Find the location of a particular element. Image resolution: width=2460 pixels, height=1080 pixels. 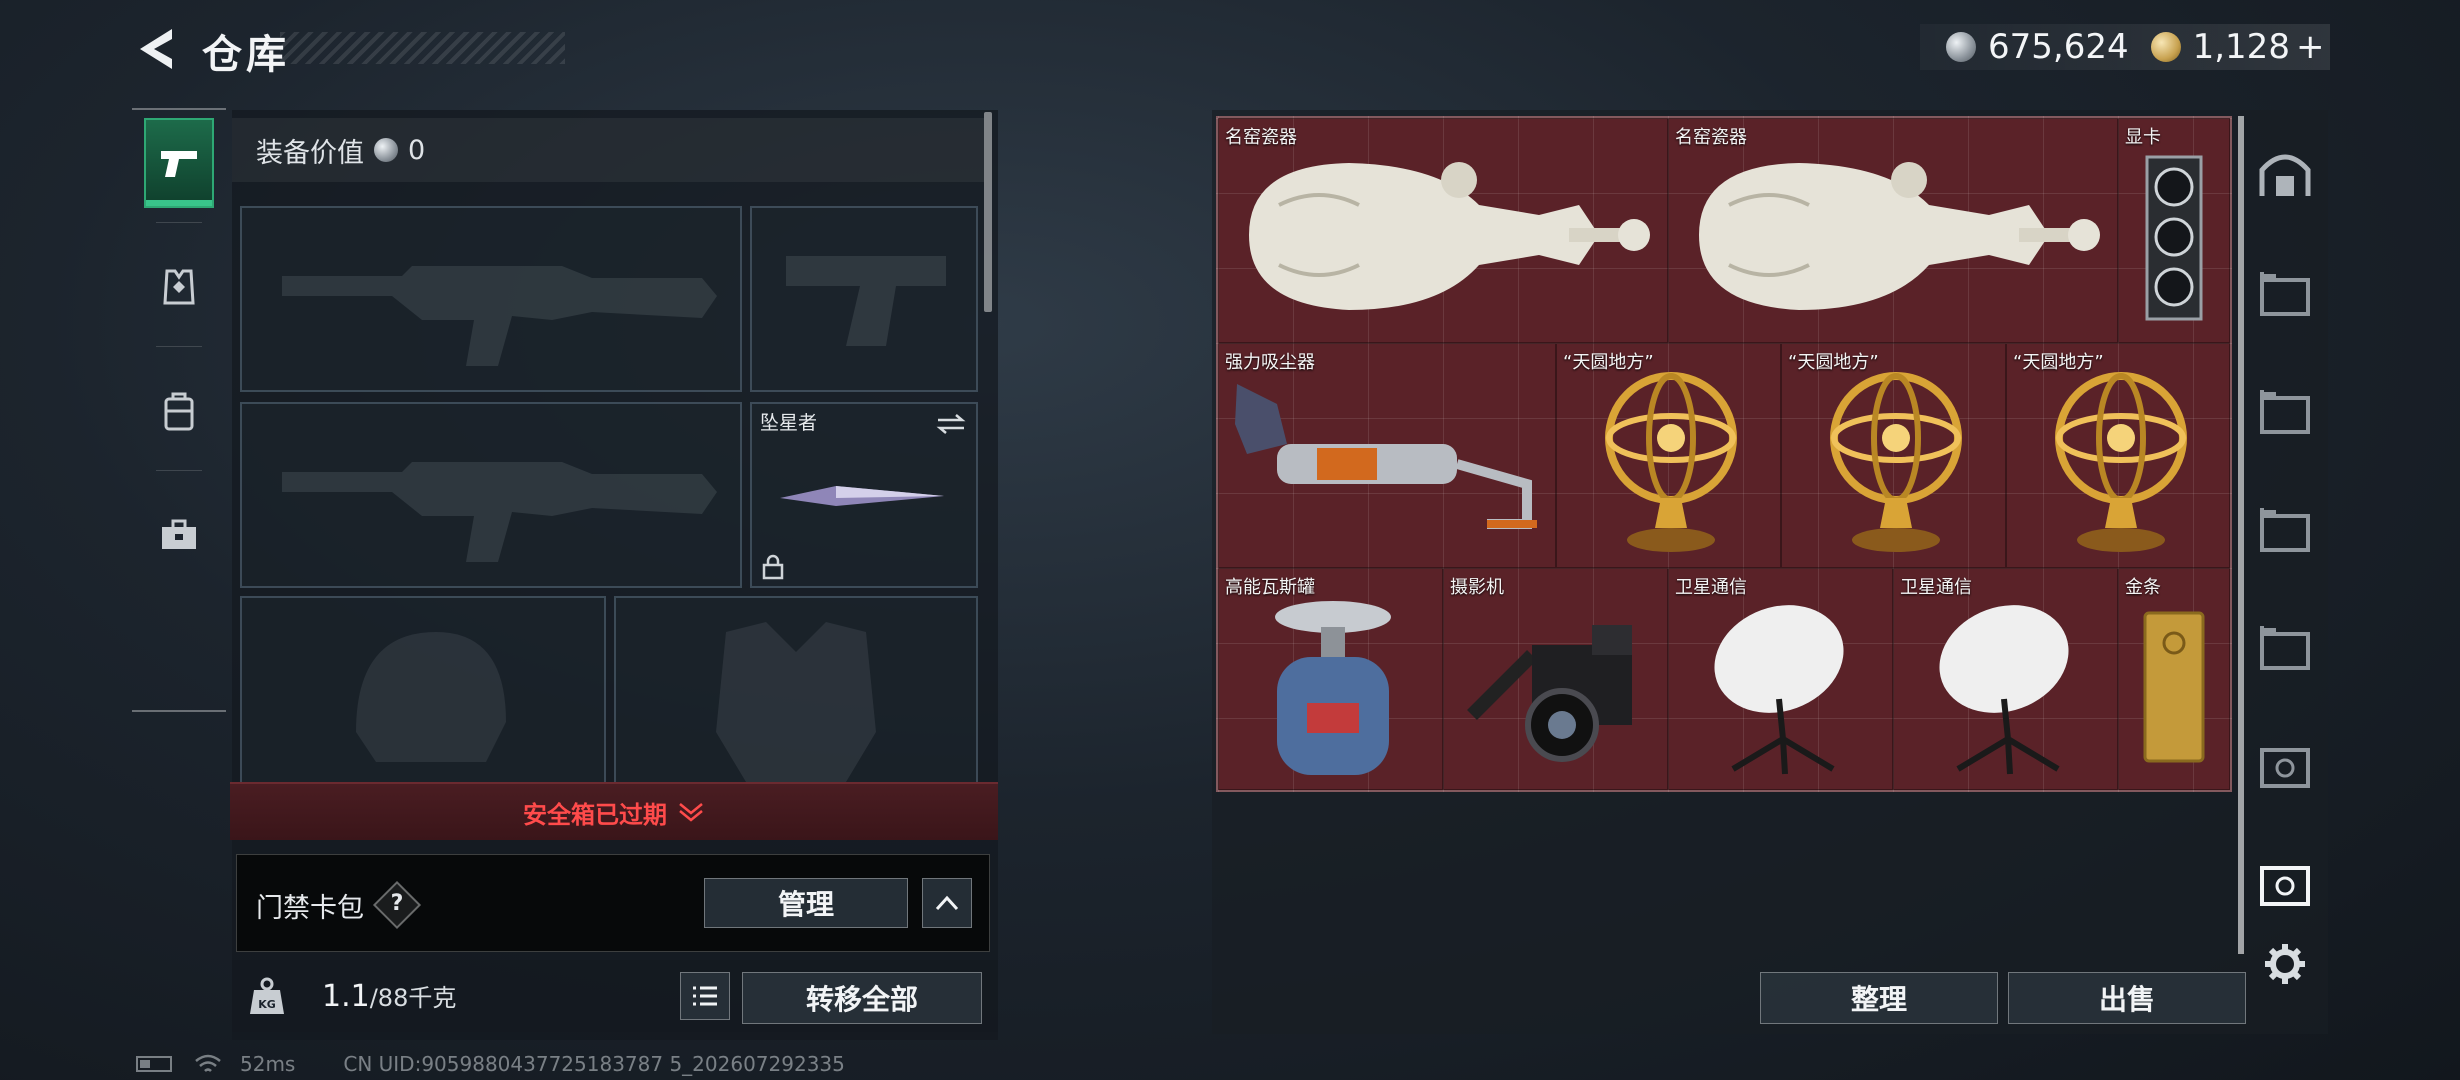

melee-item-label: 坠星者 is located at coordinates (789, 423).